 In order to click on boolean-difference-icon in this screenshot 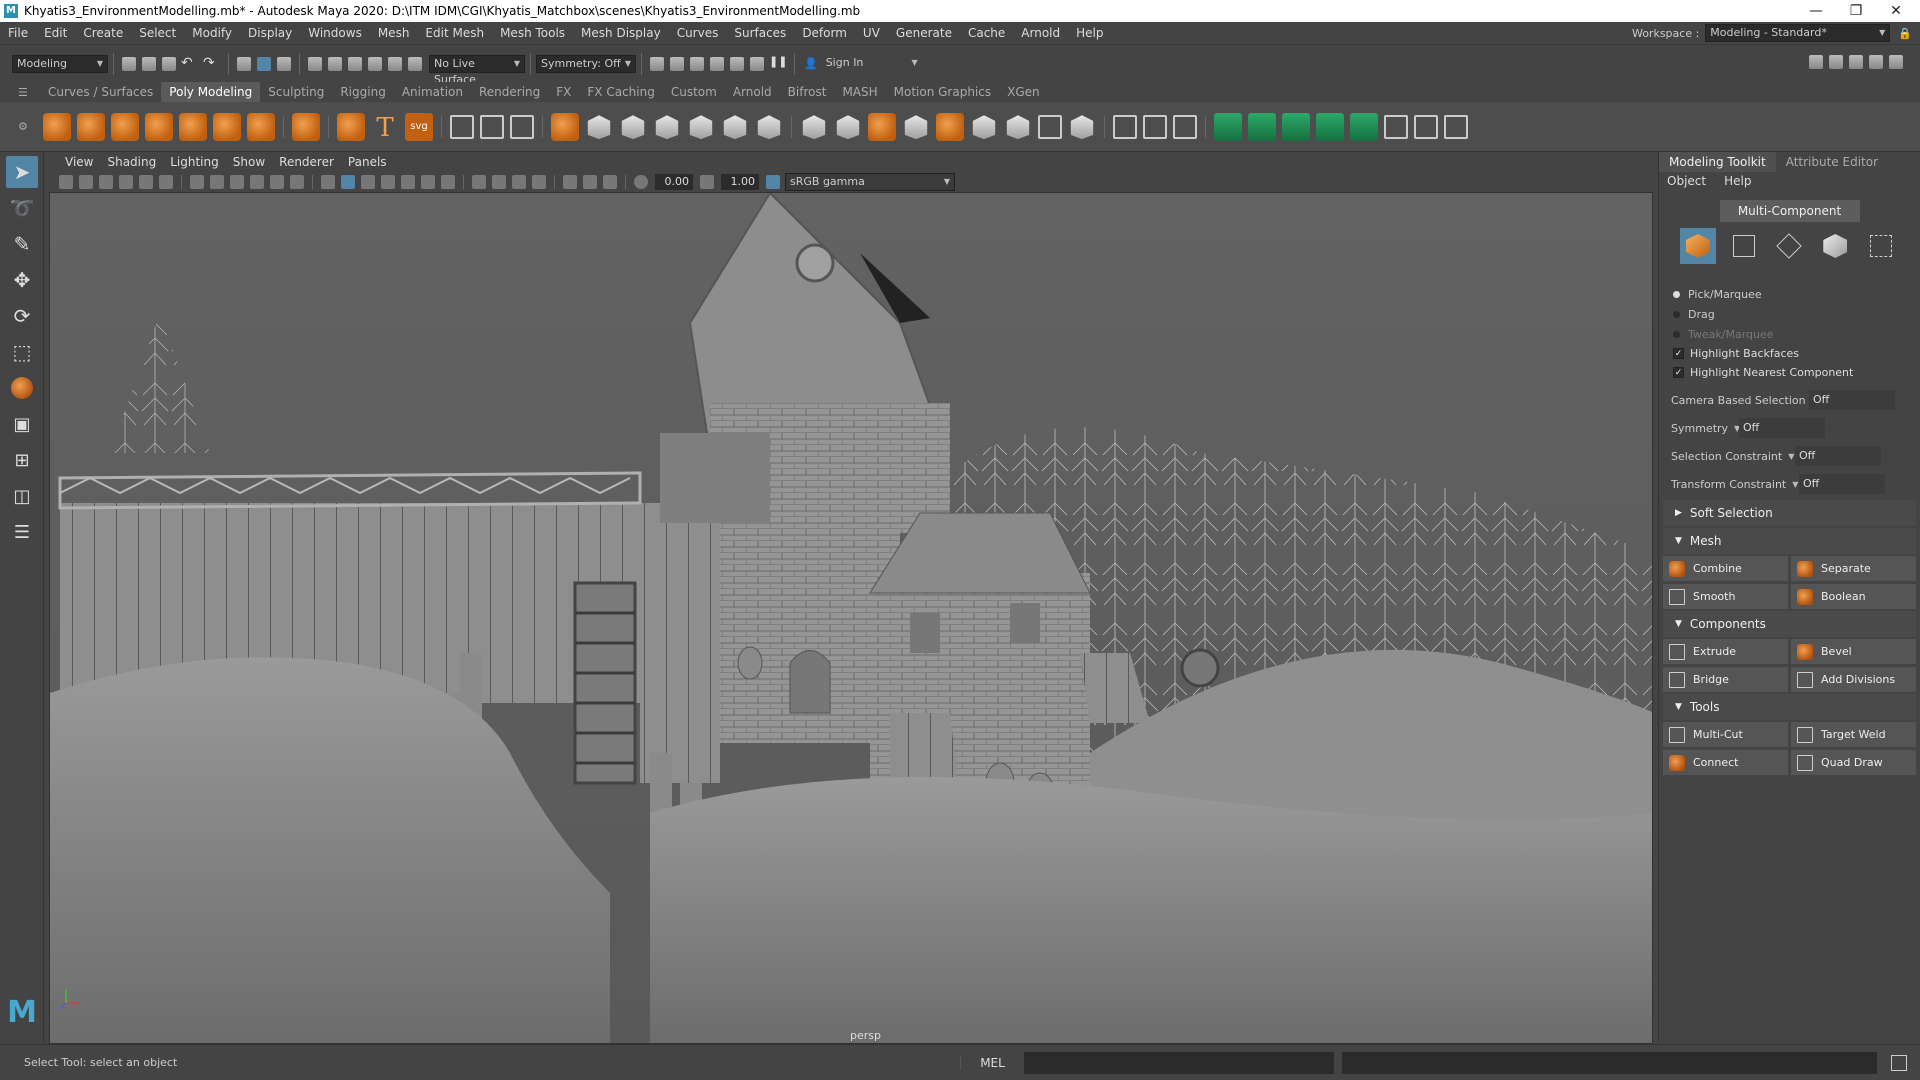, I will do `click(769, 127)`.